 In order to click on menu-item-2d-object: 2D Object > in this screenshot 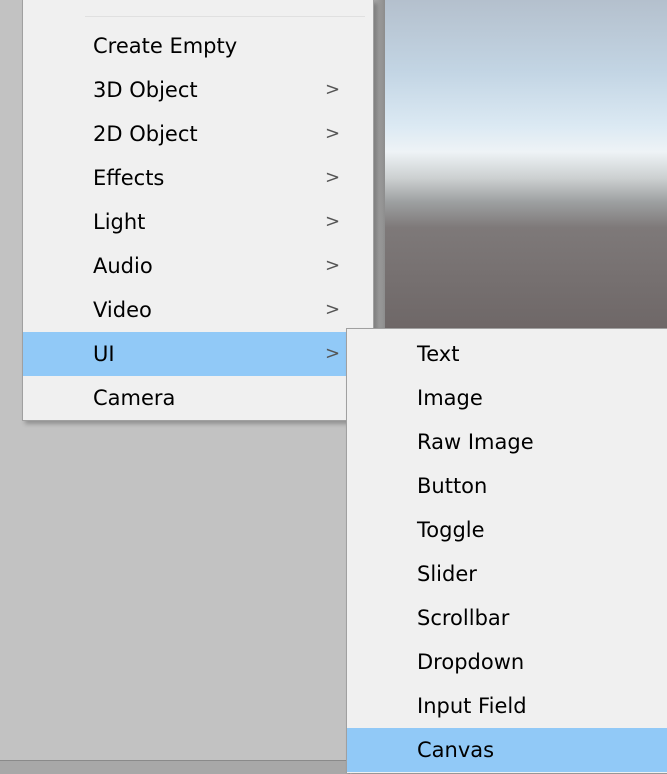, I will do `click(198, 134)`.